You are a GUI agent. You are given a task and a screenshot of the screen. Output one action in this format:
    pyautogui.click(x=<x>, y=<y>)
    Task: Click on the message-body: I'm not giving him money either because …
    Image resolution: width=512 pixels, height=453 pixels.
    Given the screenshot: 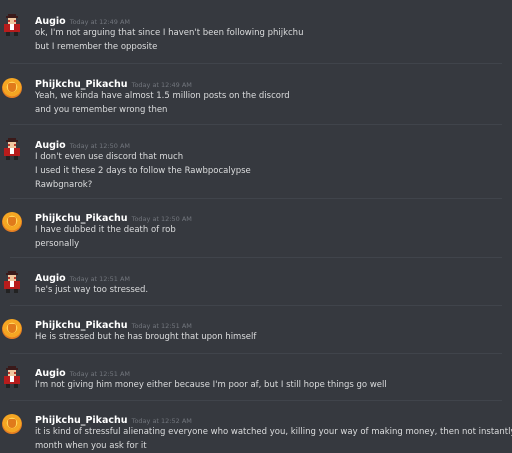 What is the action you would take?
    pyautogui.click(x=211, y=385)
    